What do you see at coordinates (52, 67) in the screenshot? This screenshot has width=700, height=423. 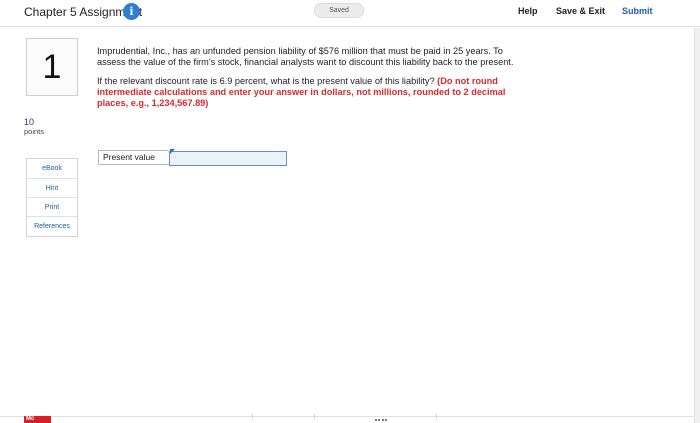 I see `question-number: 1` at bounding box center [52, 67].